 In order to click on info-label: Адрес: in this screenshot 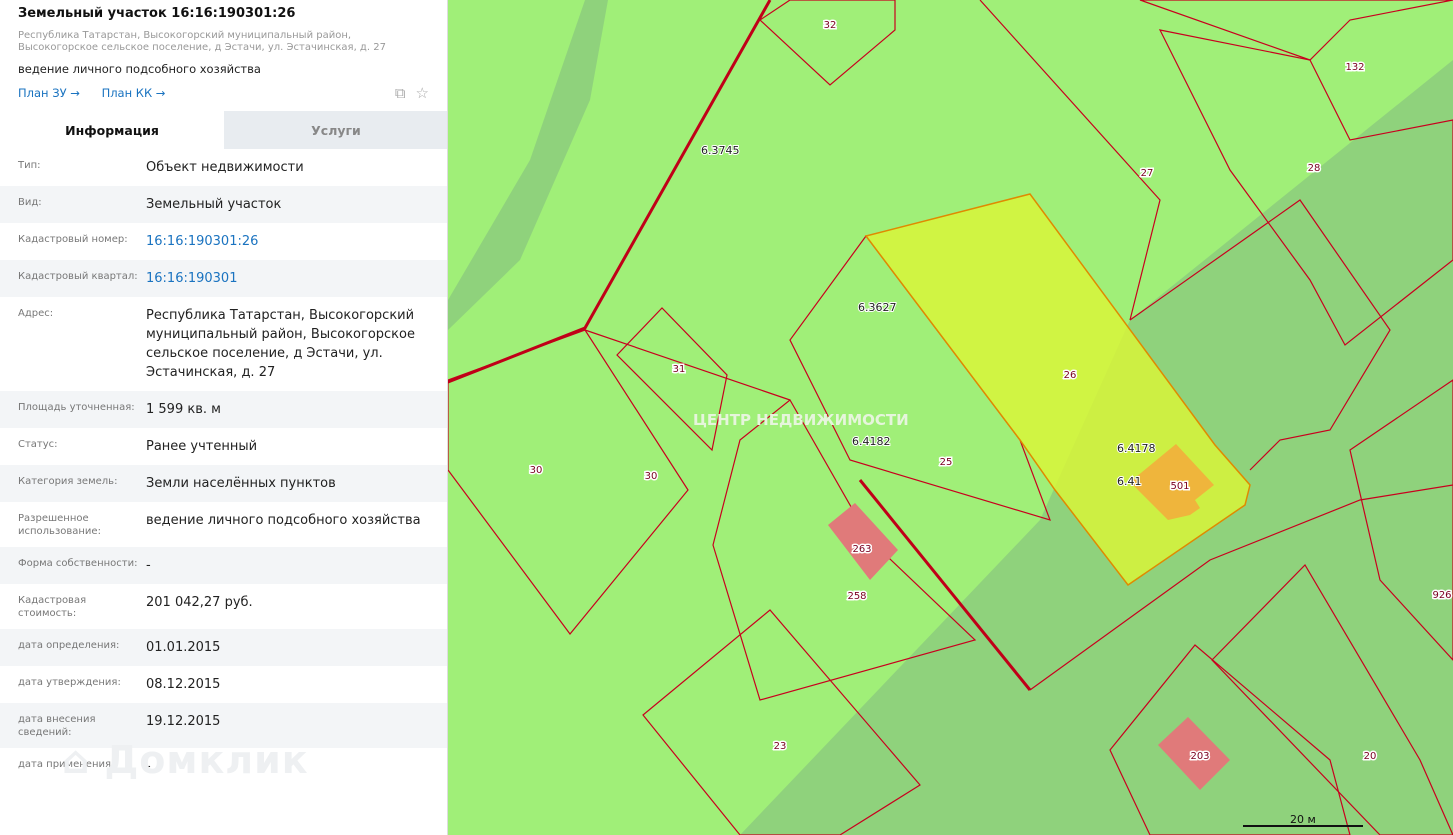, I will do `click(36, 313)`.